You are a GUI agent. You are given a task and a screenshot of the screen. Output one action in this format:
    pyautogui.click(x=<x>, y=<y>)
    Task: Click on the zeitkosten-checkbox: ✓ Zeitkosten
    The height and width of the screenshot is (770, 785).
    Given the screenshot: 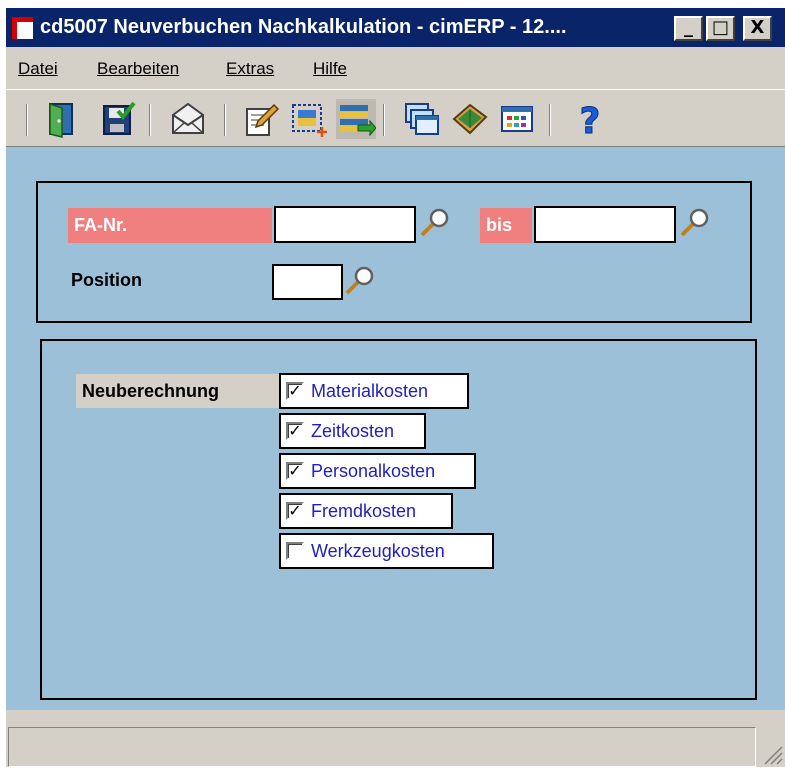 What is the action you would take?
    pyautogui.click(x=352, y=431)
    